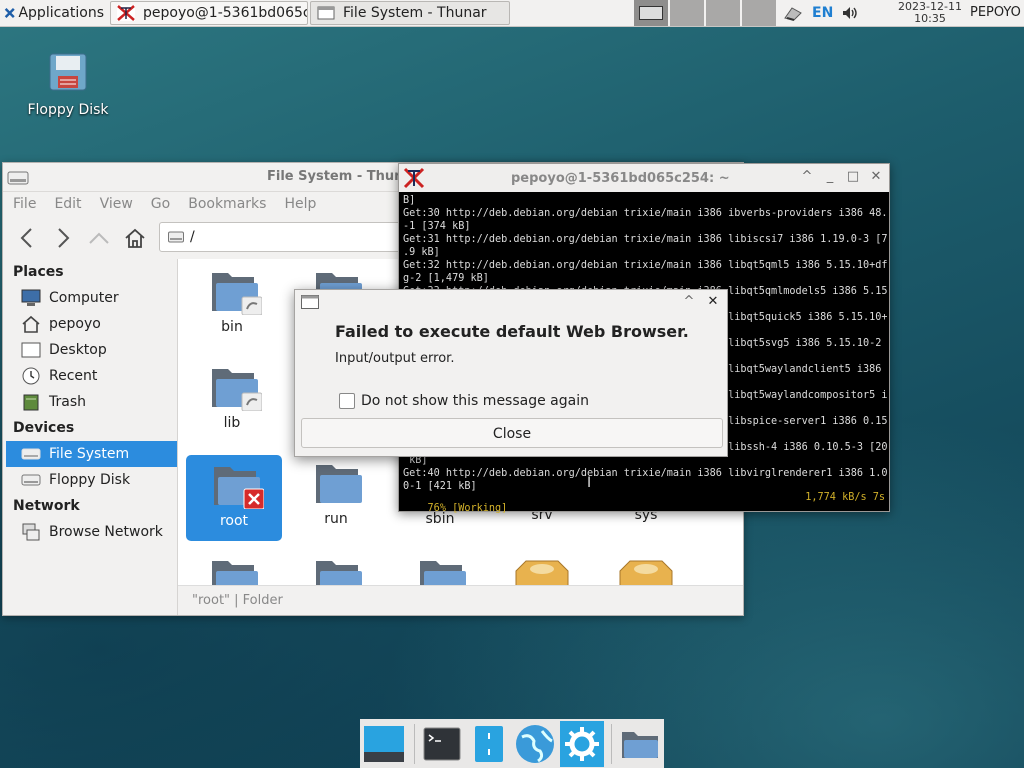 The image size is (1024, 768). What do you see at coordinates (227, 204) in the screenshot?
I see `menu-bookmarks: Bookmarks` at bounding box center [227, 204].